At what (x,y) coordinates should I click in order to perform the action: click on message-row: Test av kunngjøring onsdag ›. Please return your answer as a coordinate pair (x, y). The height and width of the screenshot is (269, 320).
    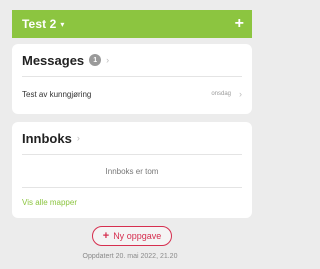
    Looking at the image, I should click on (132, 94).